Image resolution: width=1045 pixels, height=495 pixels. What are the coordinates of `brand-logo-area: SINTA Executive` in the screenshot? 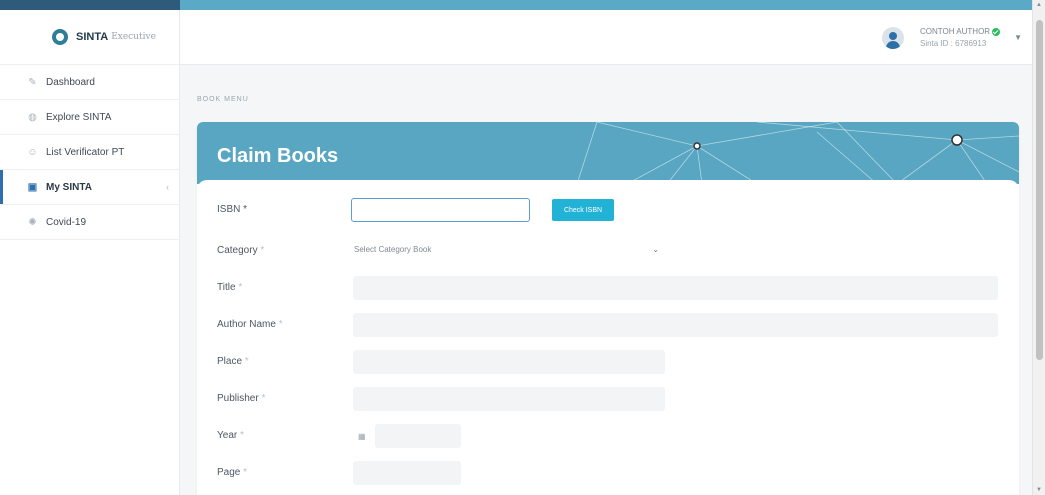 It's located at (89, 37).